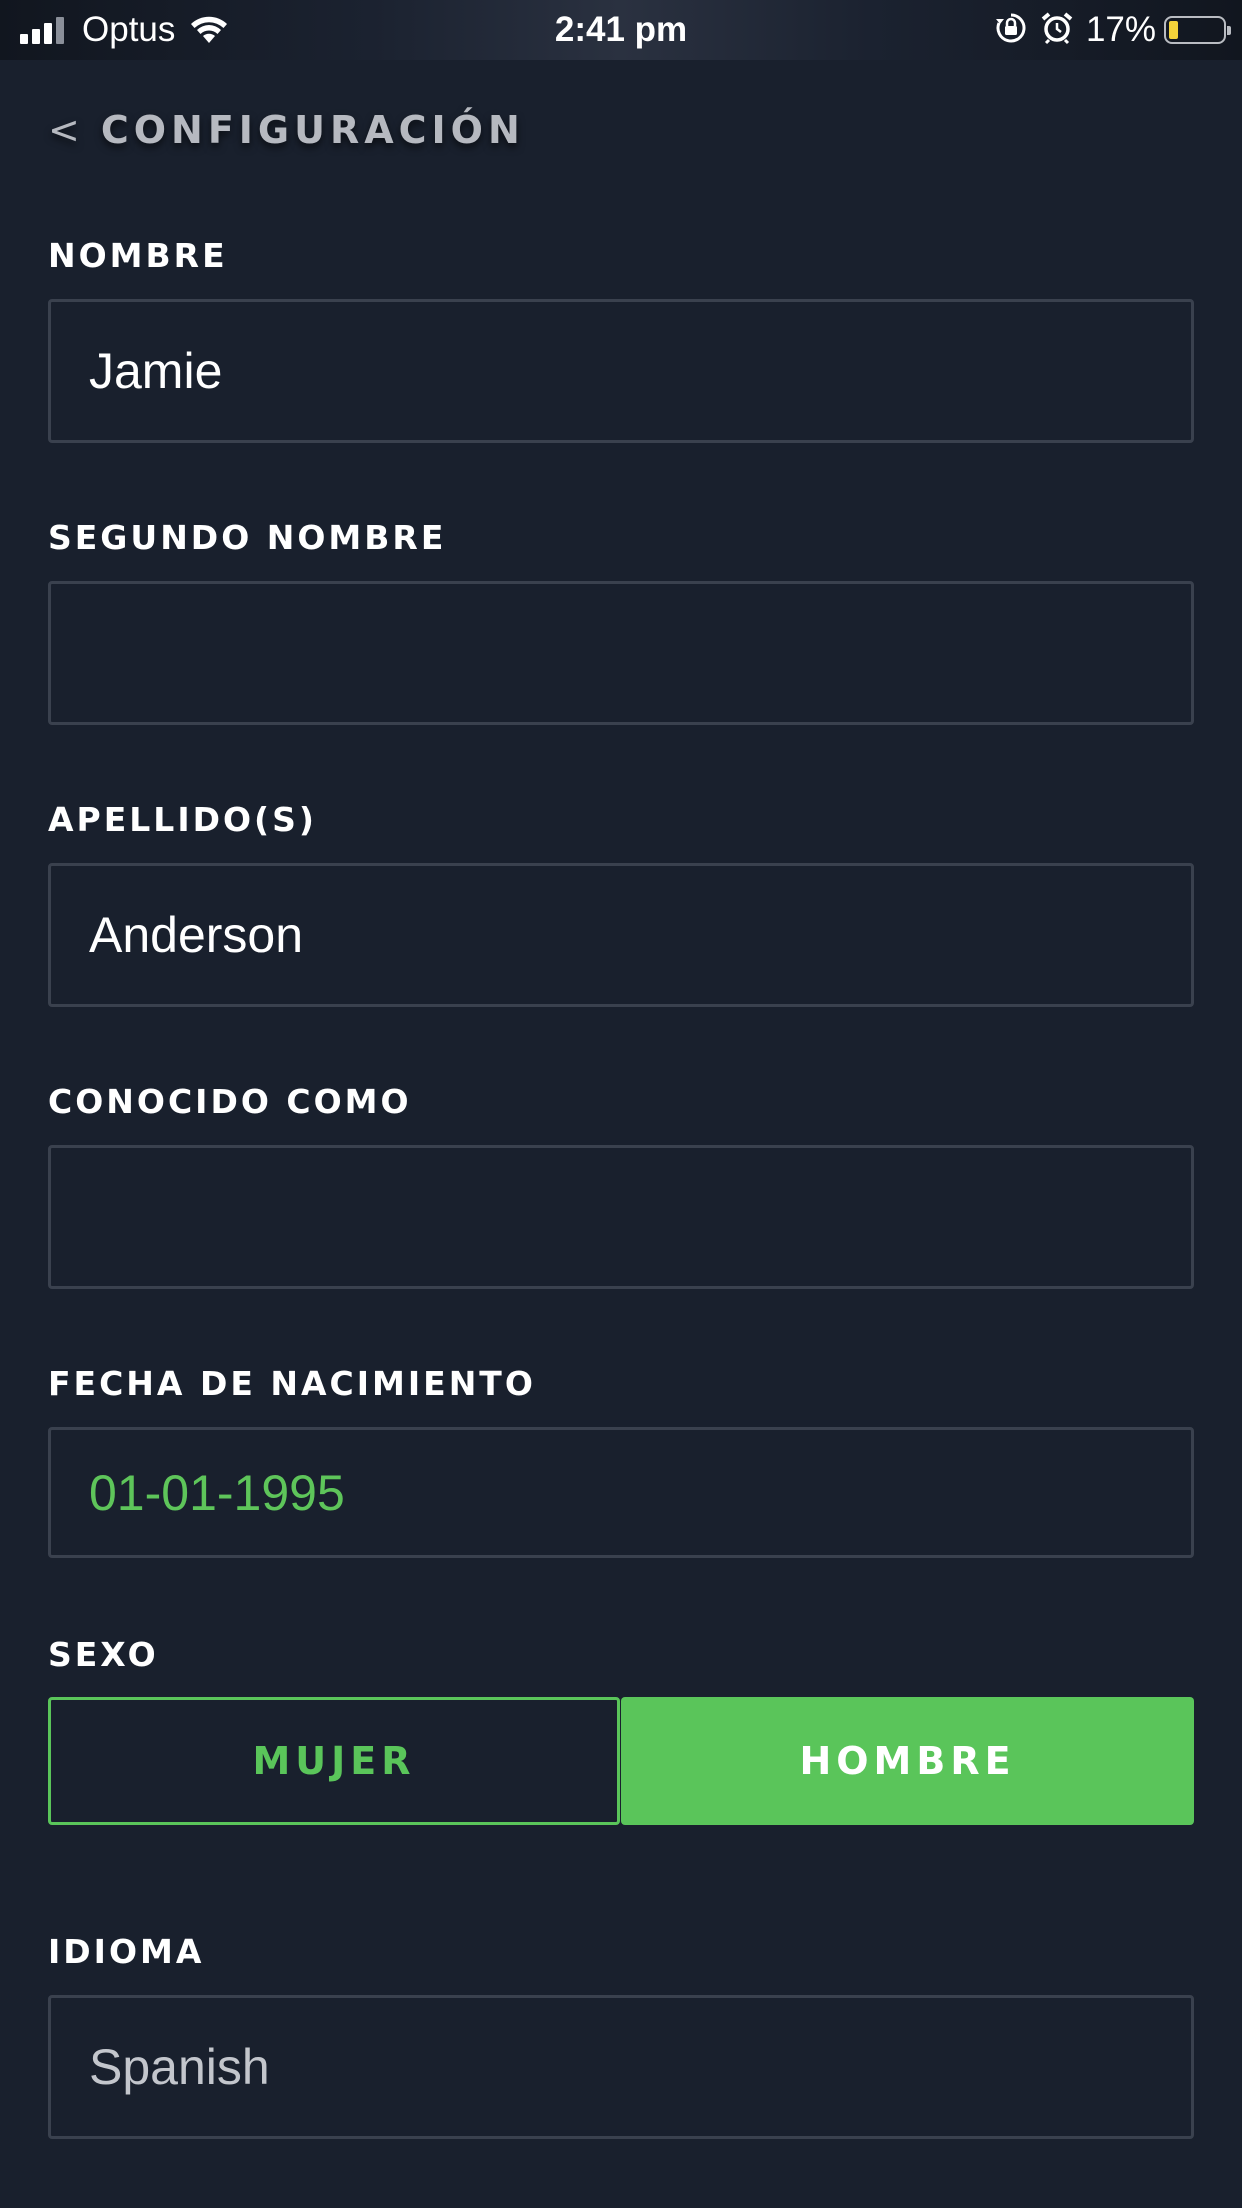 This screenshot has height=2208, width=1242. Describe the element at coordinates (247, 537) in the screenshot. I see `segundo-nombre-label: SEGUNDO NOMBRE` at that location.